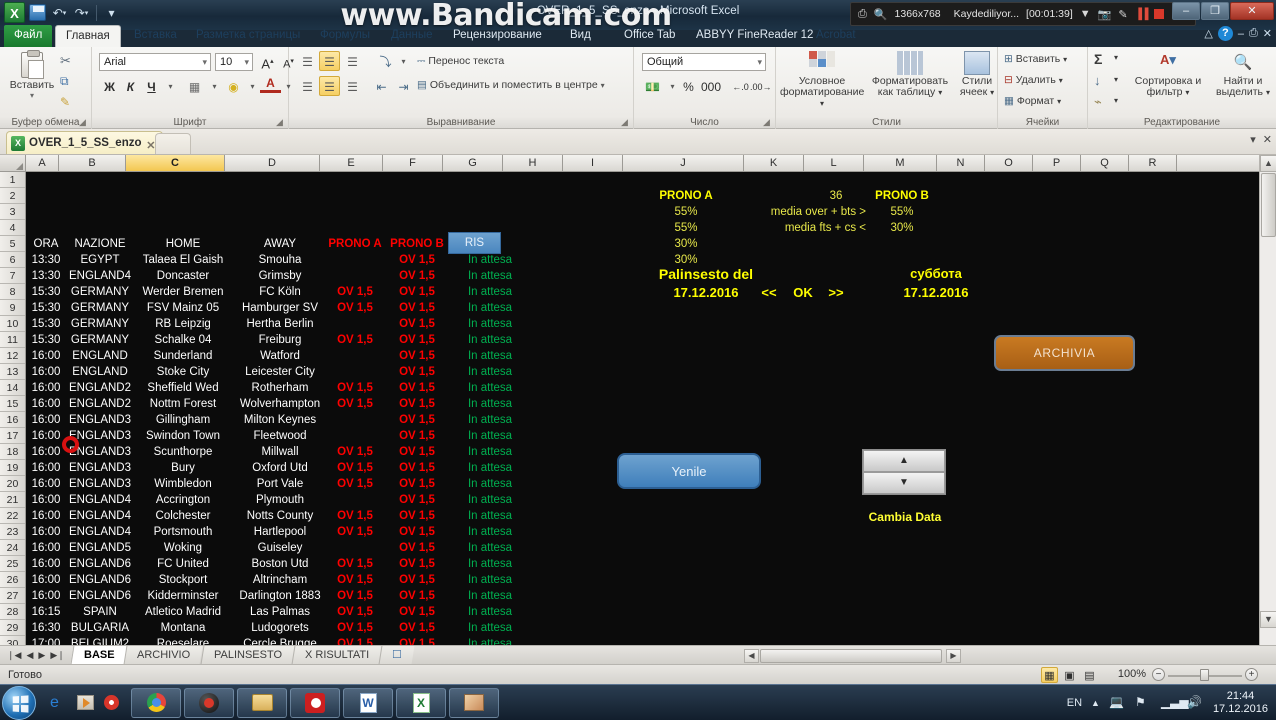 The image size is (1276, 720). I want to click on office-tab-bar: X OVER_1_5_SS_enzo ✕ ▾ ✕, so click(638, 142).